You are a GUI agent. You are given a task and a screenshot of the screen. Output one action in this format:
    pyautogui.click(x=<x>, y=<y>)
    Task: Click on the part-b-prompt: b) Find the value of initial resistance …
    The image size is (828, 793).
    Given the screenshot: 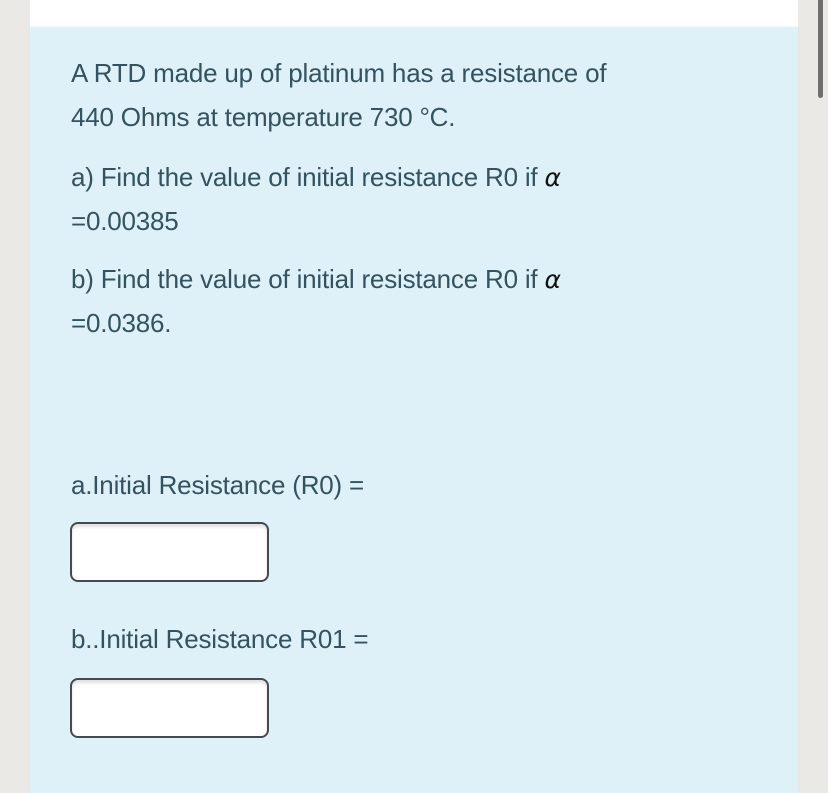 What is the action you would take?
    pyautogui.click(x=316, y=279)
    